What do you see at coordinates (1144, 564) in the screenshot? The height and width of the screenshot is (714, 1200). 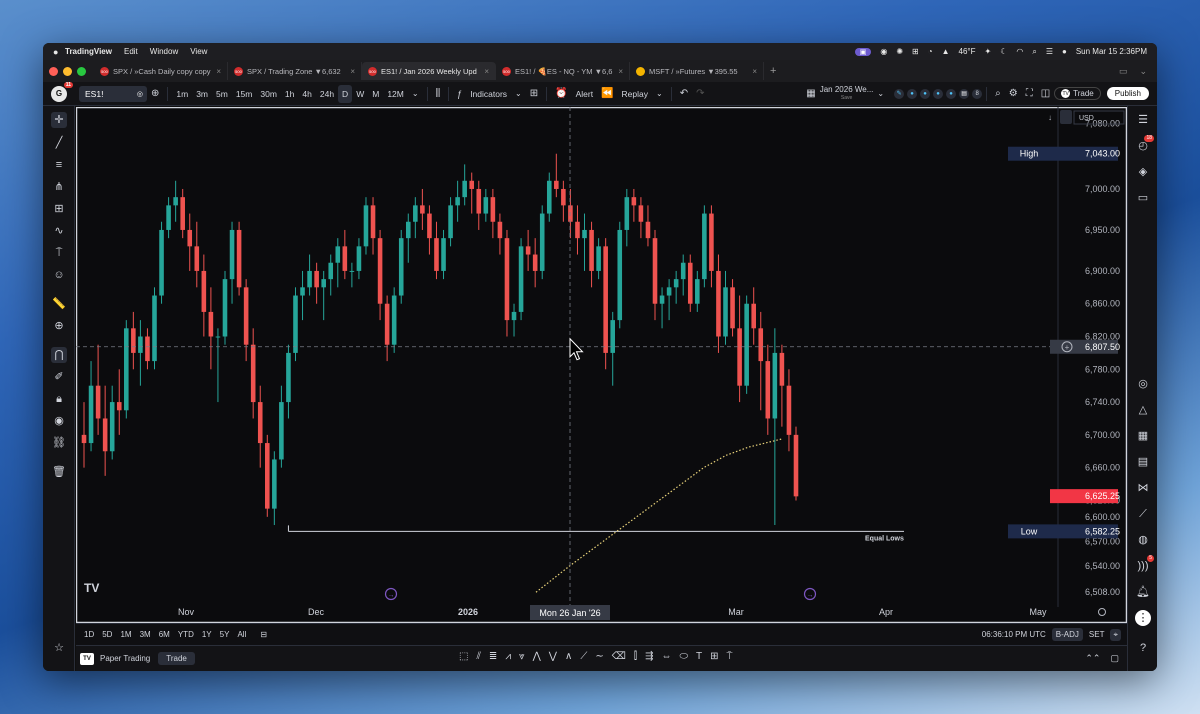 I see `stream-icon: ))) 5` at bounding box center [1144, 564].